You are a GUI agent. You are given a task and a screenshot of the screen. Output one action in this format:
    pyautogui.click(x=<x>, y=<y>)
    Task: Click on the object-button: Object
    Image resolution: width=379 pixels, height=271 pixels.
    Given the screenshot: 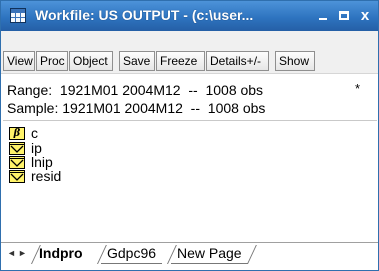 What is the action you would take?
    pyautogui.click(x=91, y=61)
    